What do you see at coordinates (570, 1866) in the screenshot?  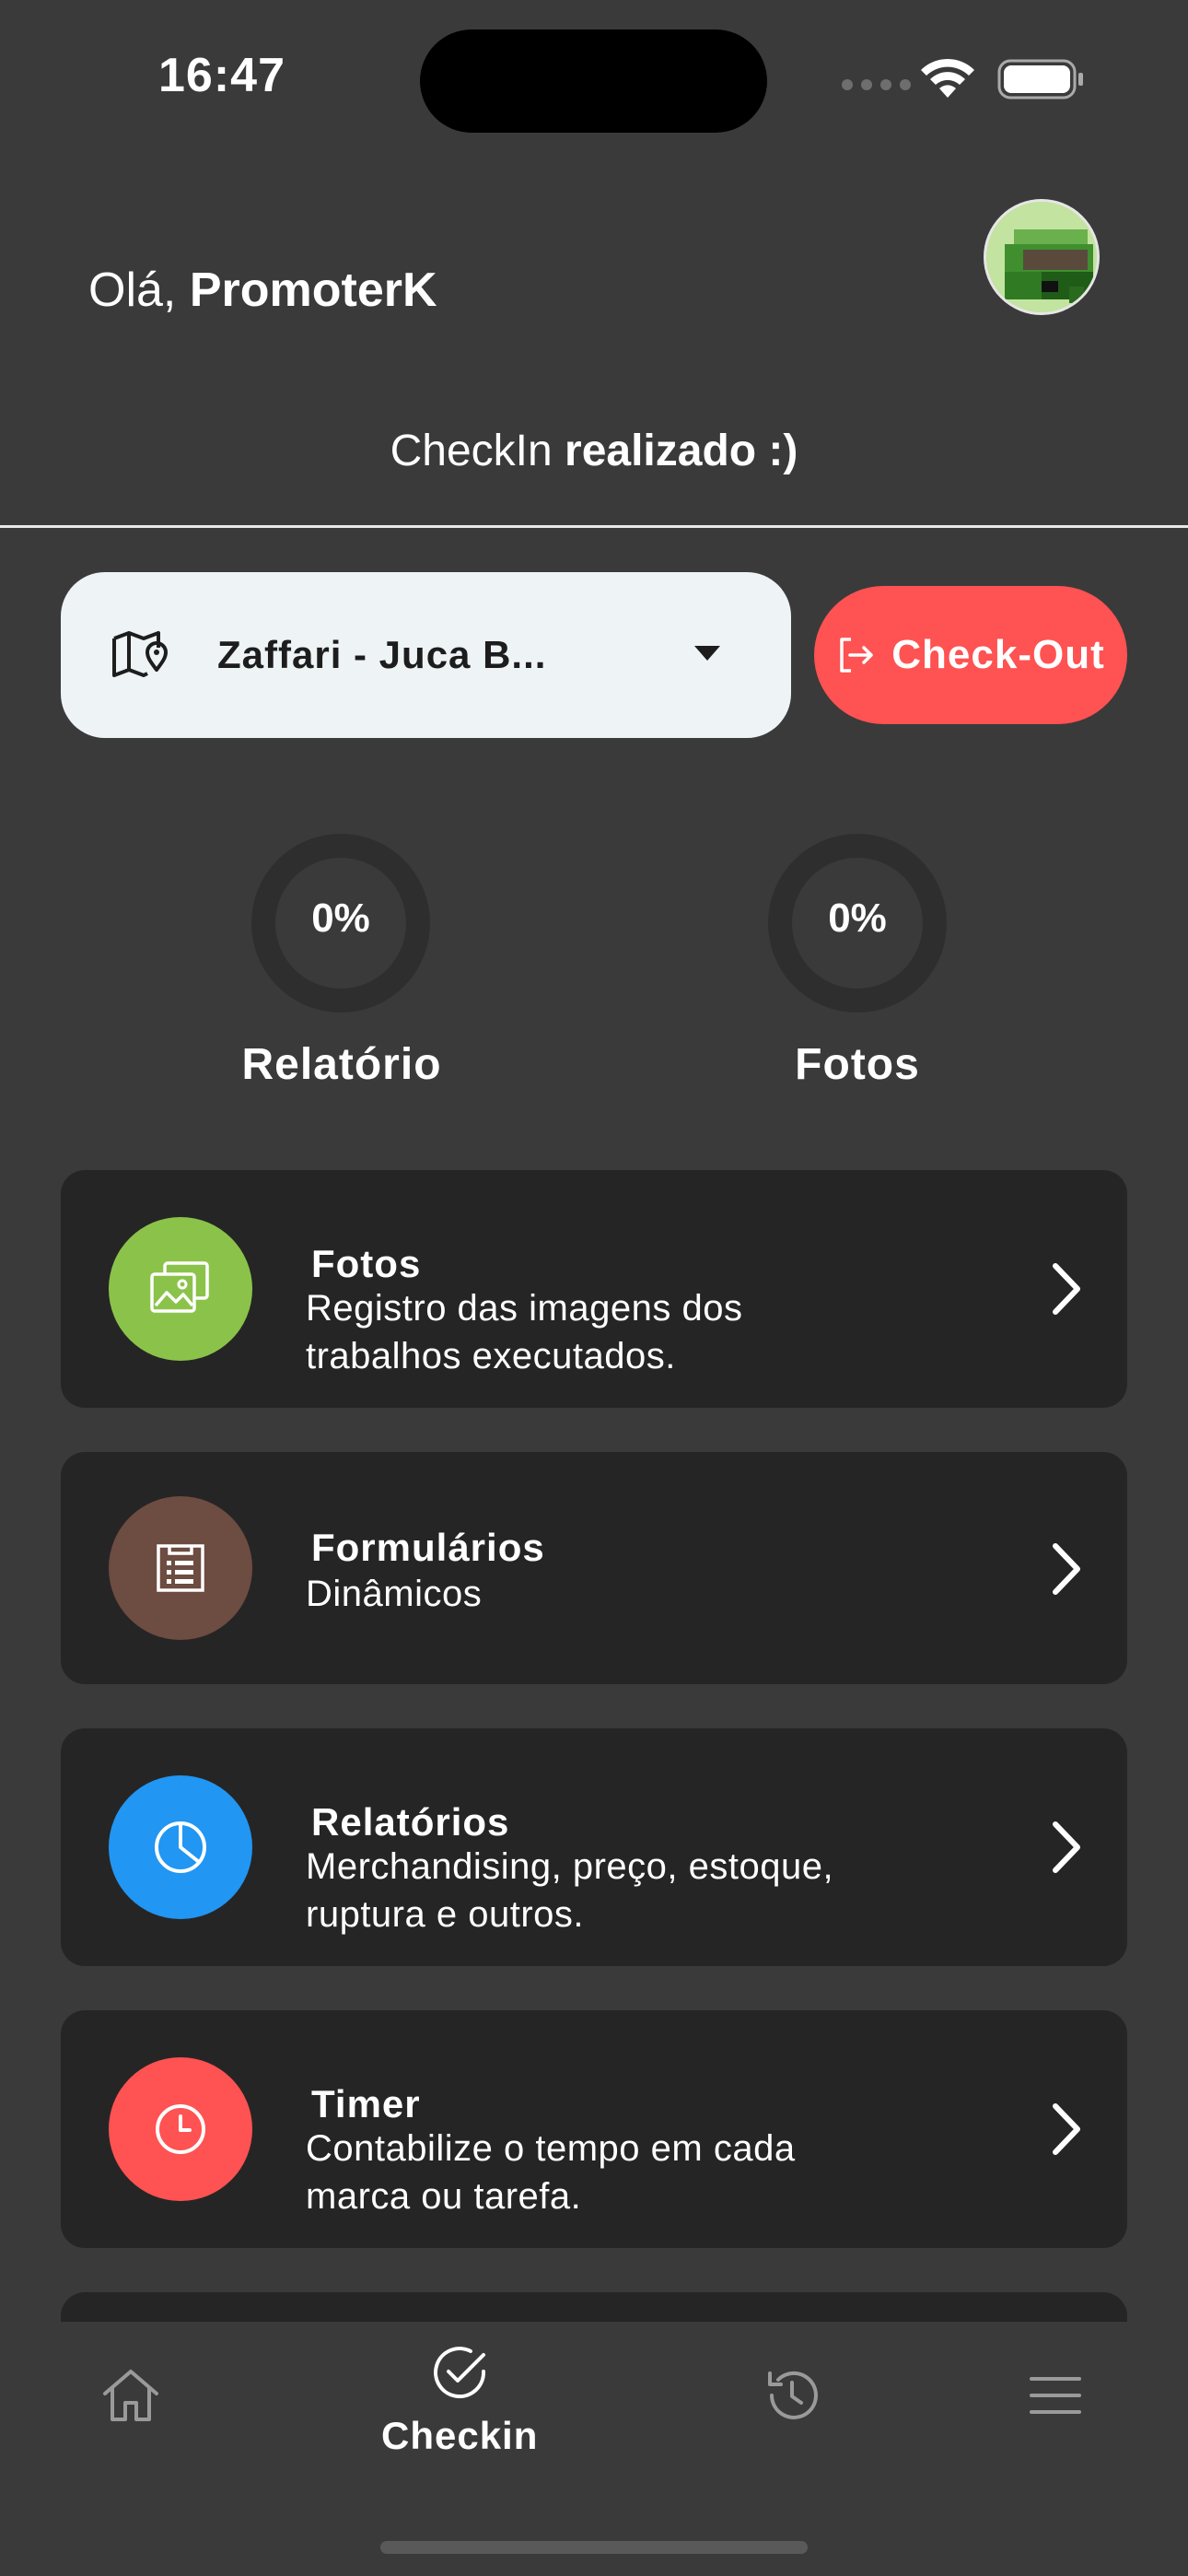 I see `card-description-line: Merchandising, preço, estoque,` at bounding box center [570, 1866].